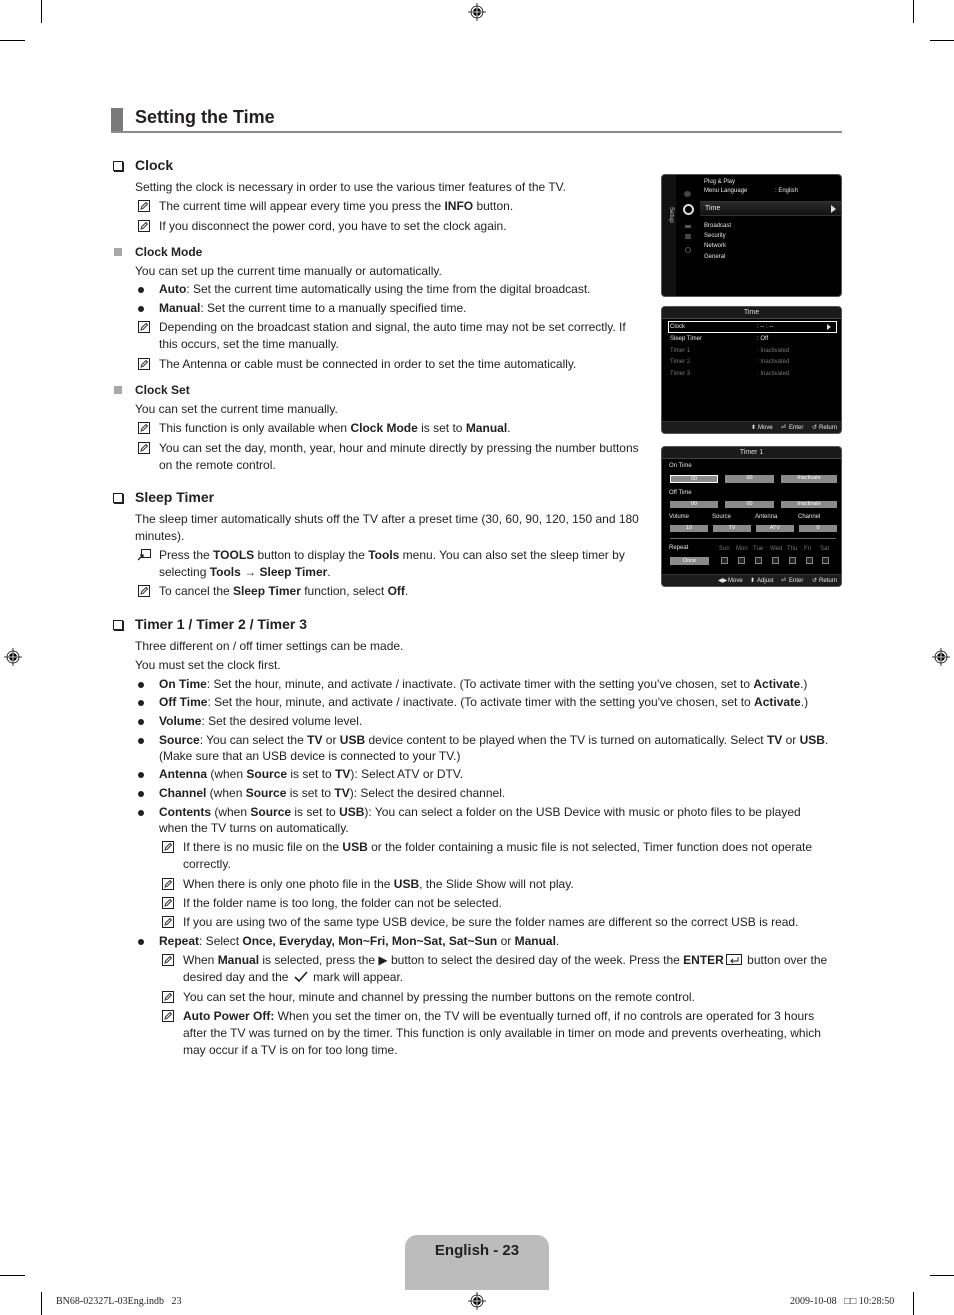  What do you see at coordinates (765, 327) in the screenshot?
I see `time-row-clock-value: : -- : --` at bounding box center [765, 327].